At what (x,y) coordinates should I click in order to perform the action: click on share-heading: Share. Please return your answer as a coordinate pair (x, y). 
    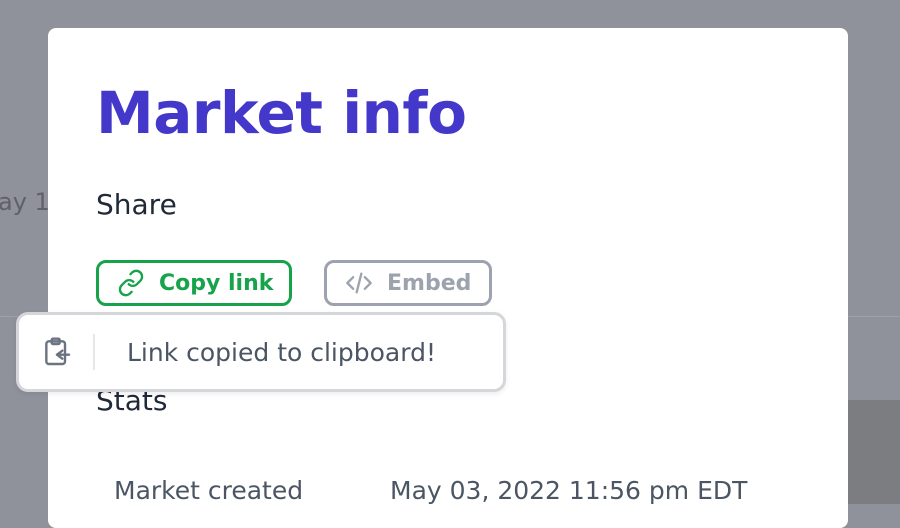
    Looking at the image, I should click on (136, 204).